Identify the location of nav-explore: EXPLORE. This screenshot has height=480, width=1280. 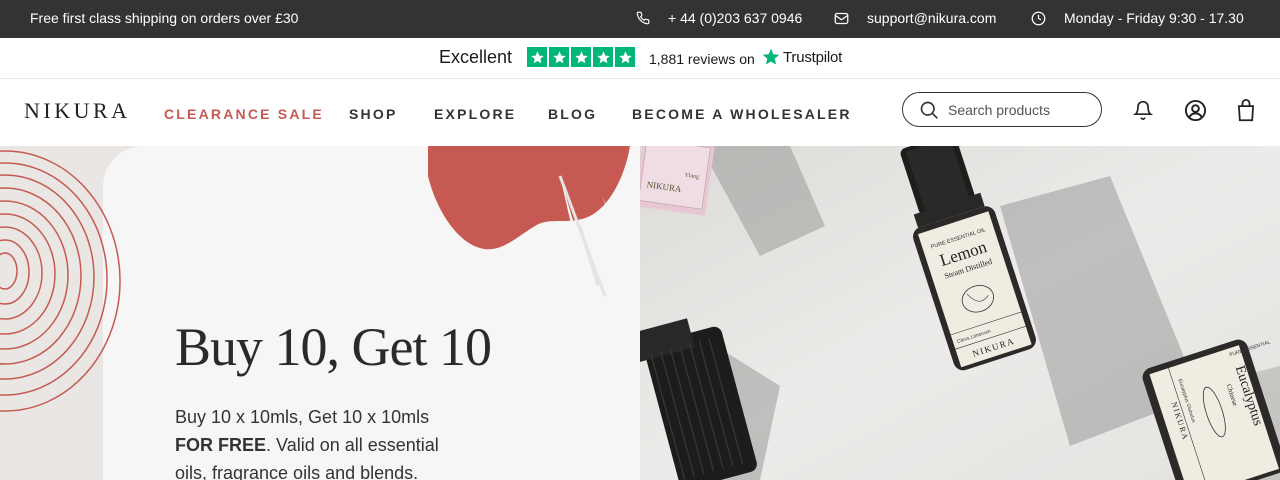
(475, 114).